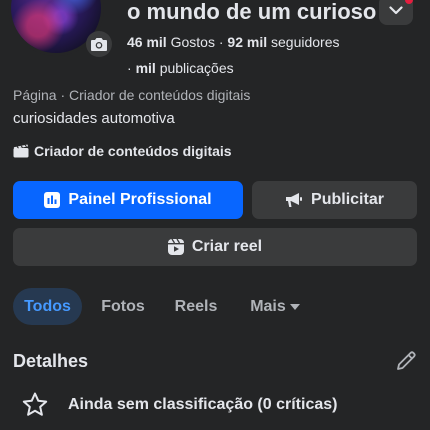 The image size is (430, 430). Describe the element at coordinates (52, 200) in the screenshot. I see `bar-chart-icon` at that location.